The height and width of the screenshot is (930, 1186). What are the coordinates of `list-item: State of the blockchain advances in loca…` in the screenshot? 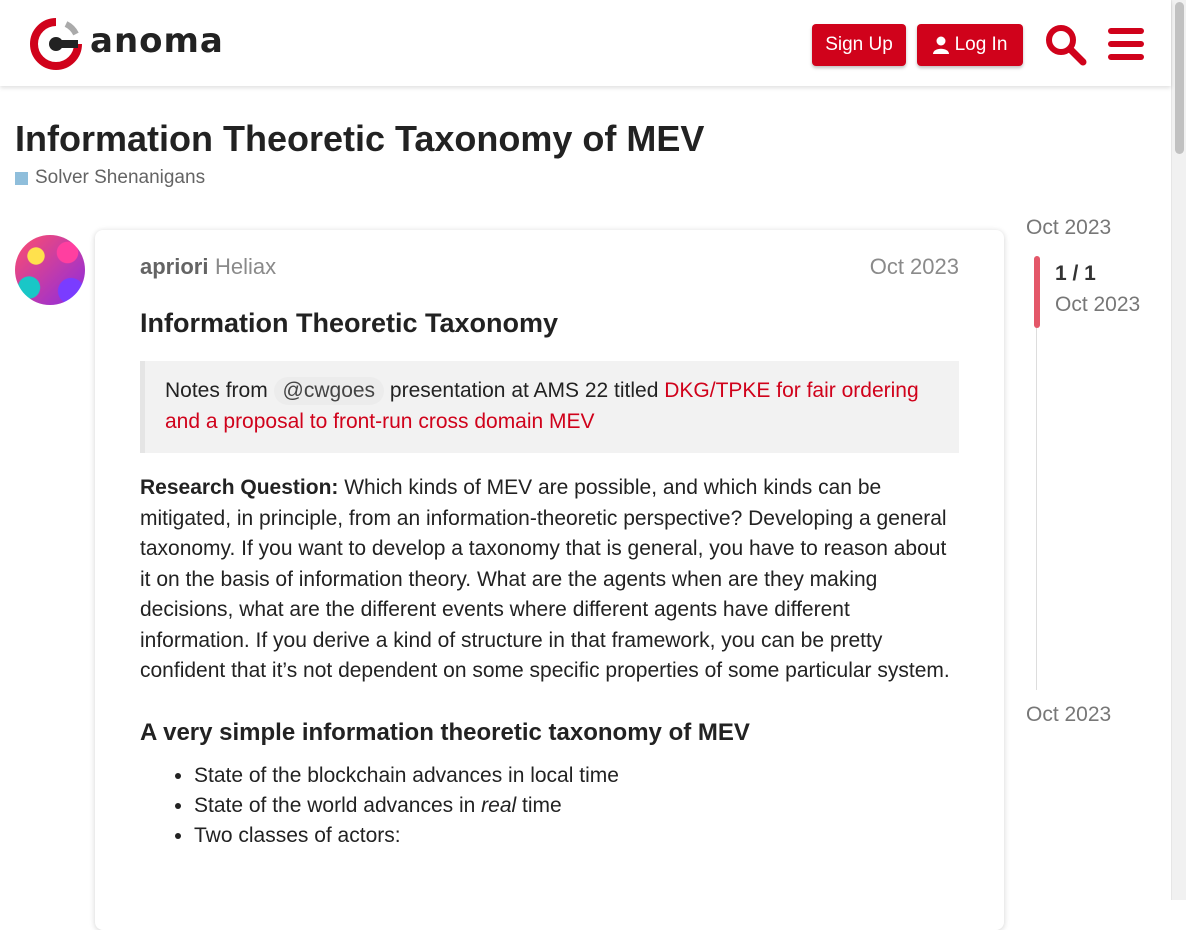 It's located at (576, 776).